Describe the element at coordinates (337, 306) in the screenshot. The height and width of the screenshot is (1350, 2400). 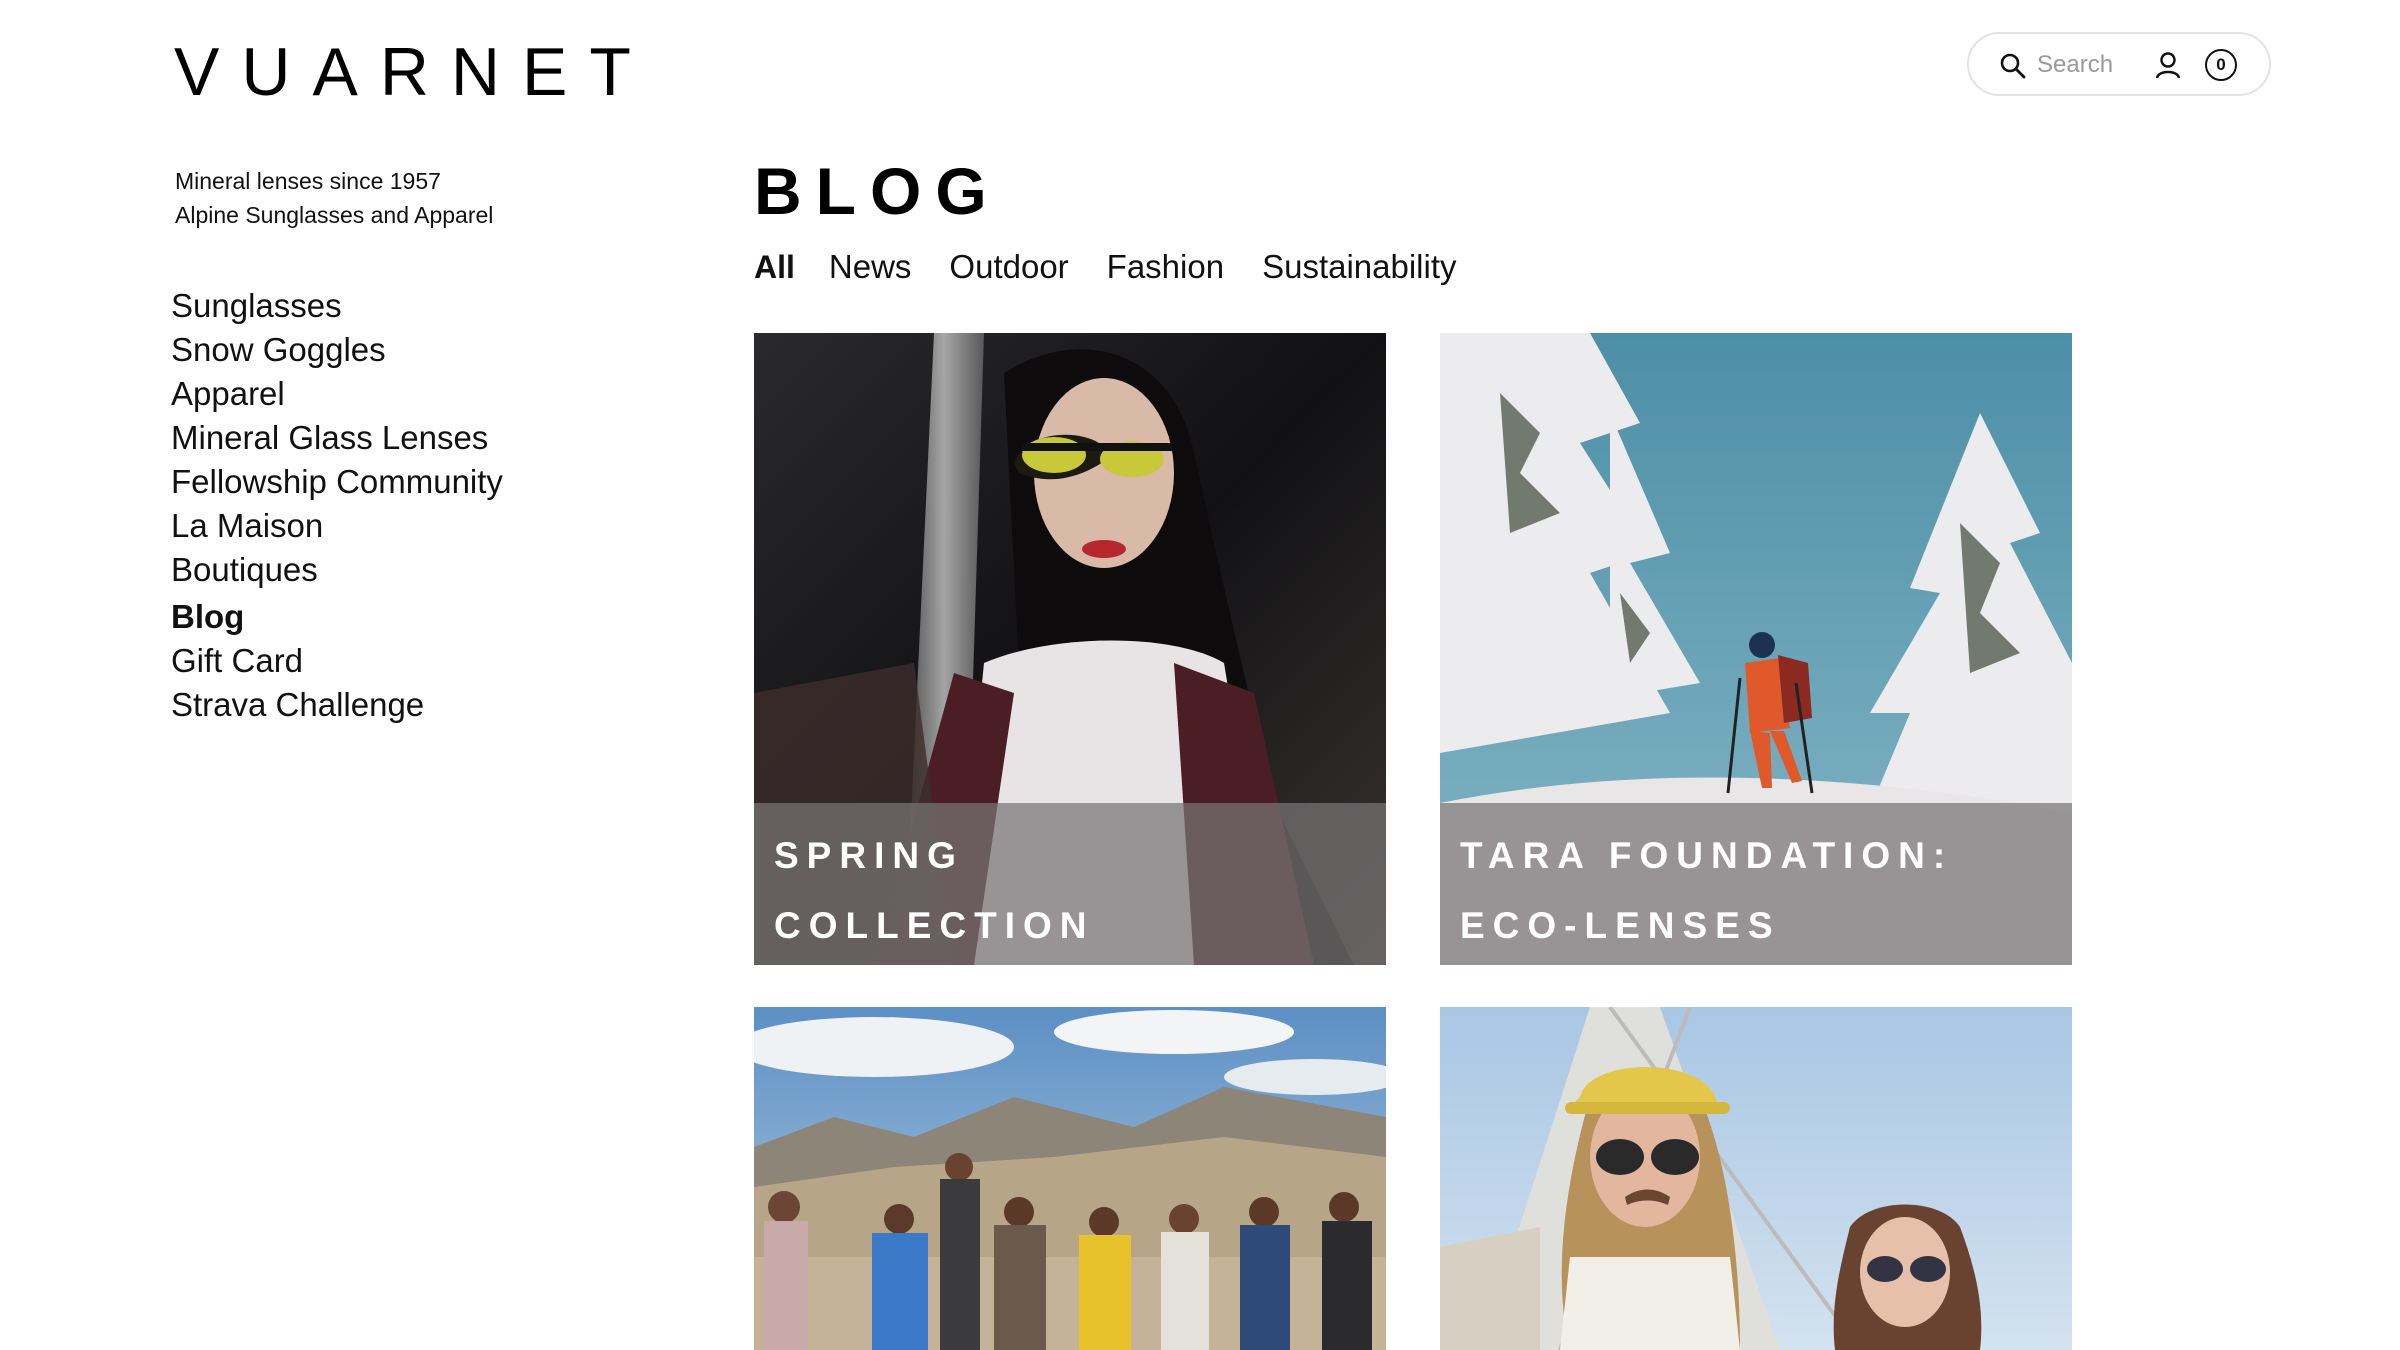
I see `sidebar-item-sunglasses: Sunglasses` at that location.